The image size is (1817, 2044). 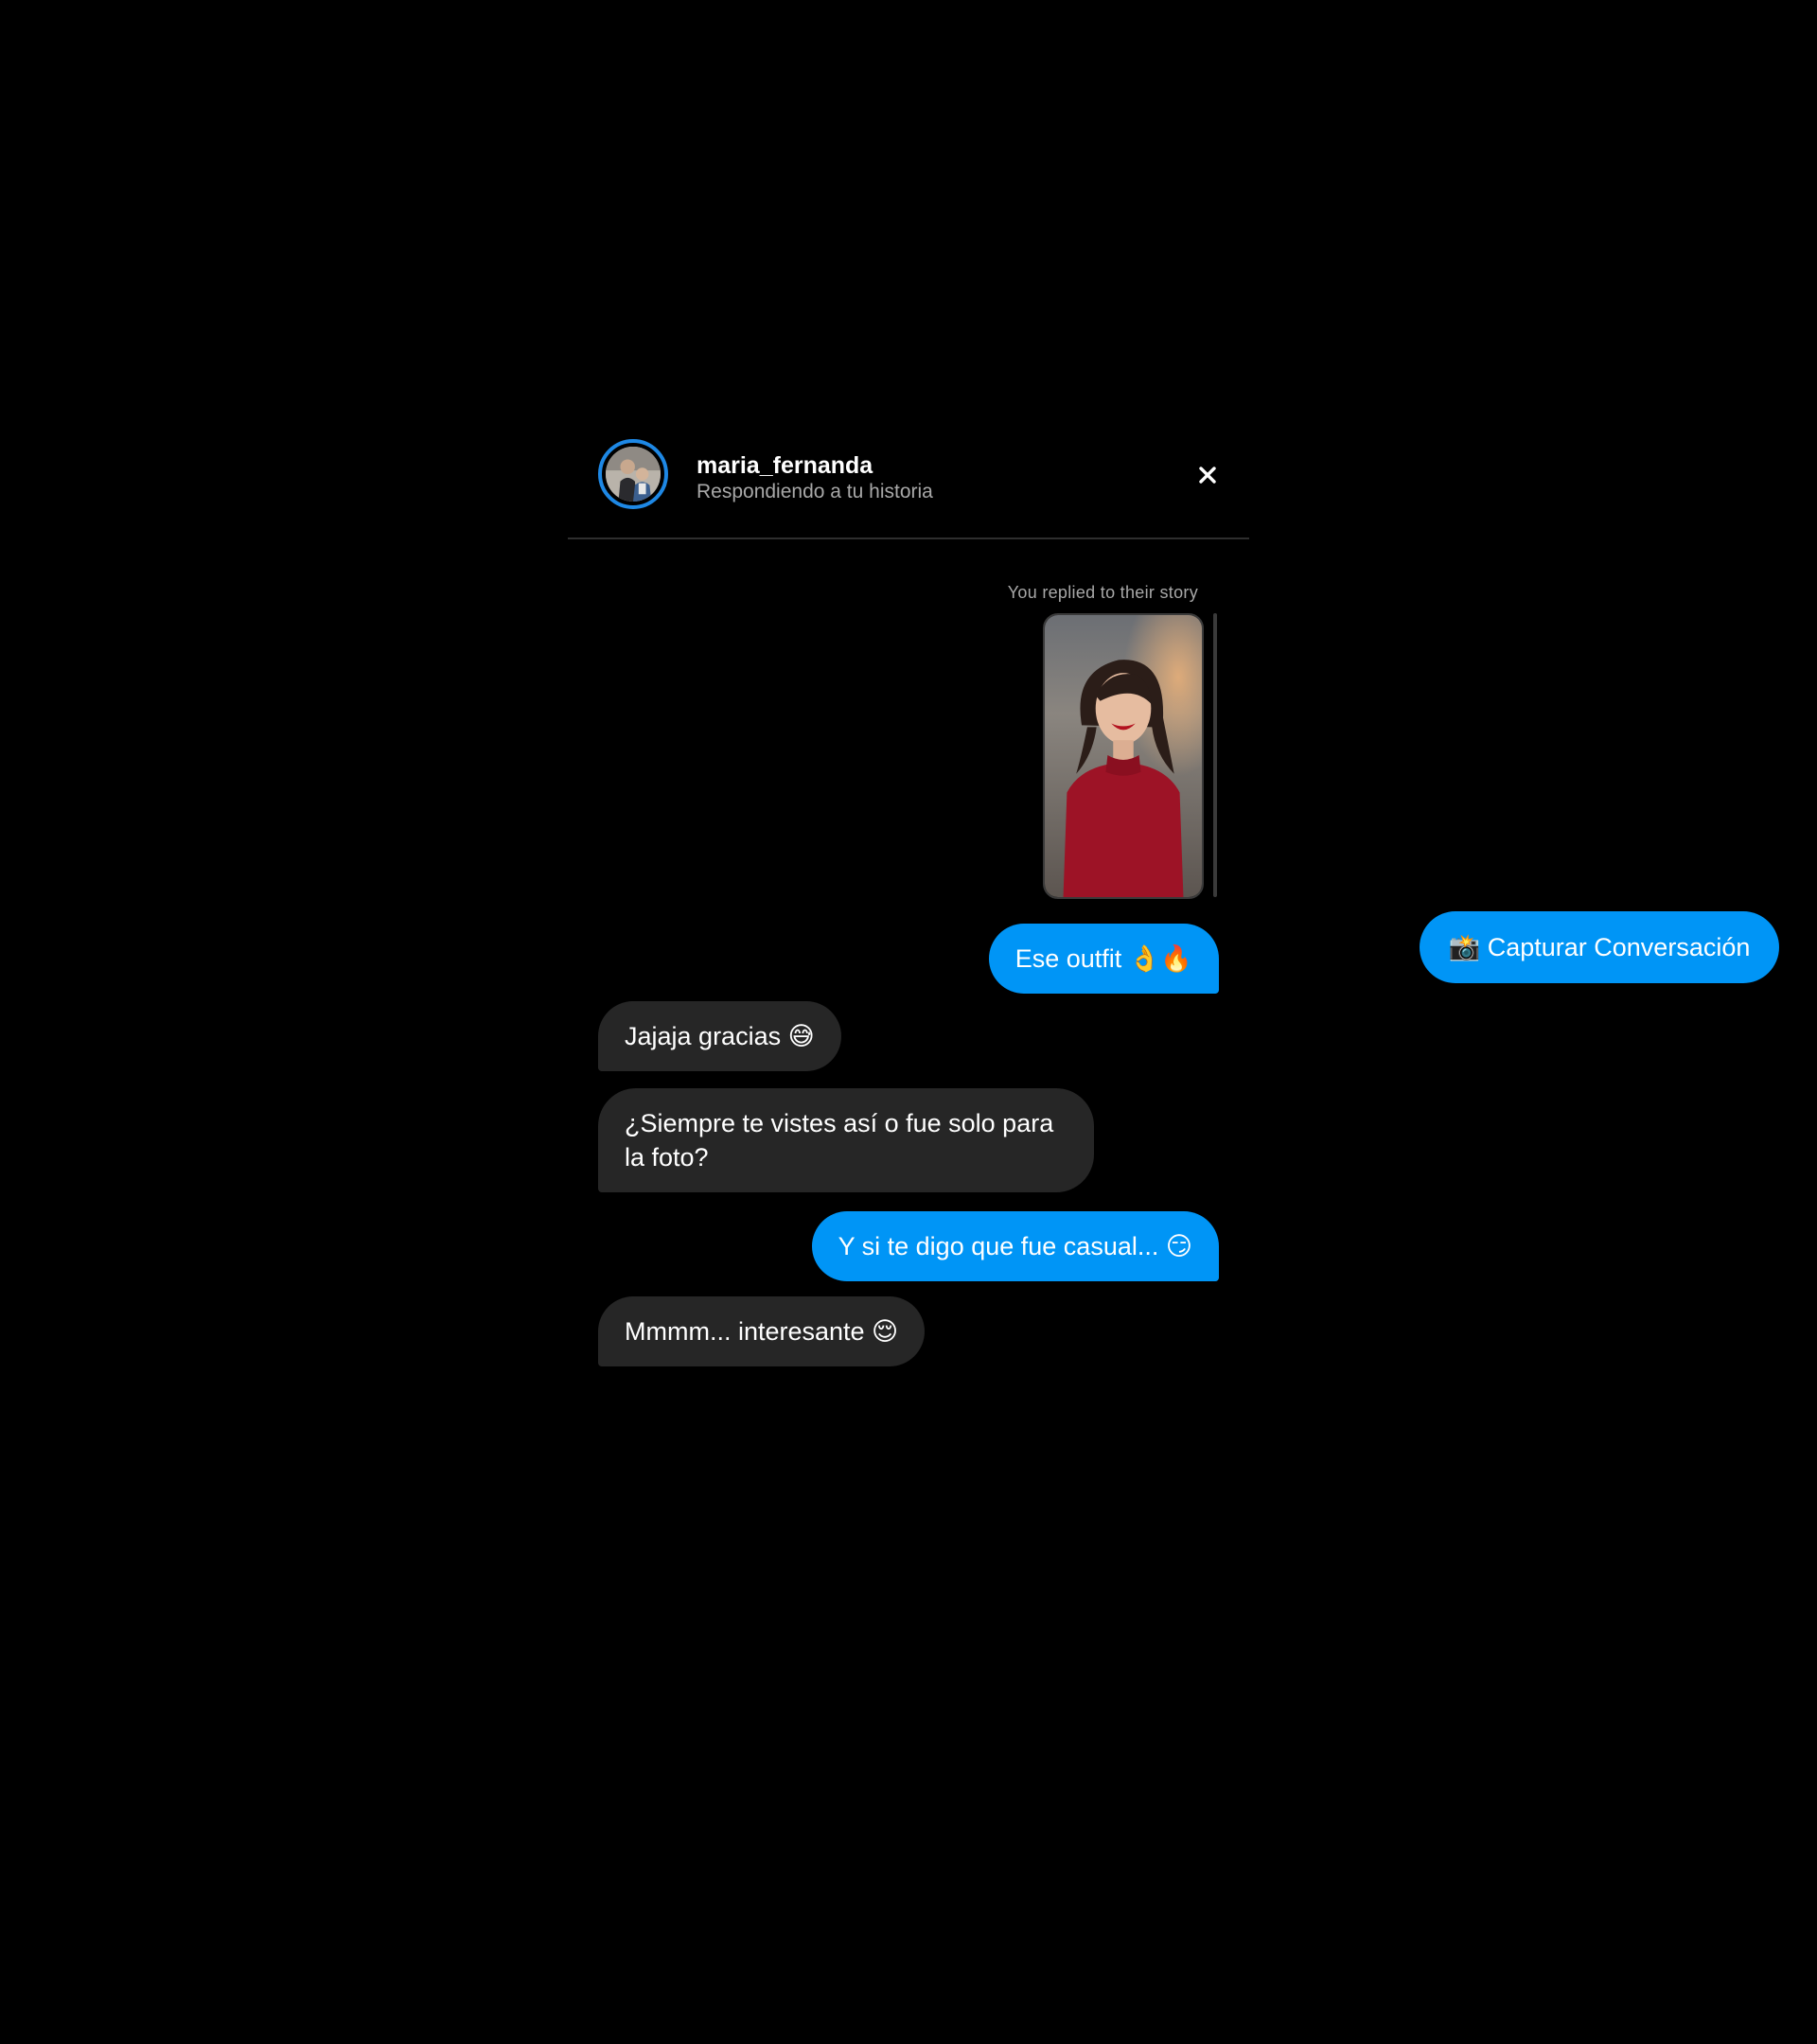 I want to click on message-bubble-outgoing: Ese outfit 👌🔥, so click(x=1103, y=959).